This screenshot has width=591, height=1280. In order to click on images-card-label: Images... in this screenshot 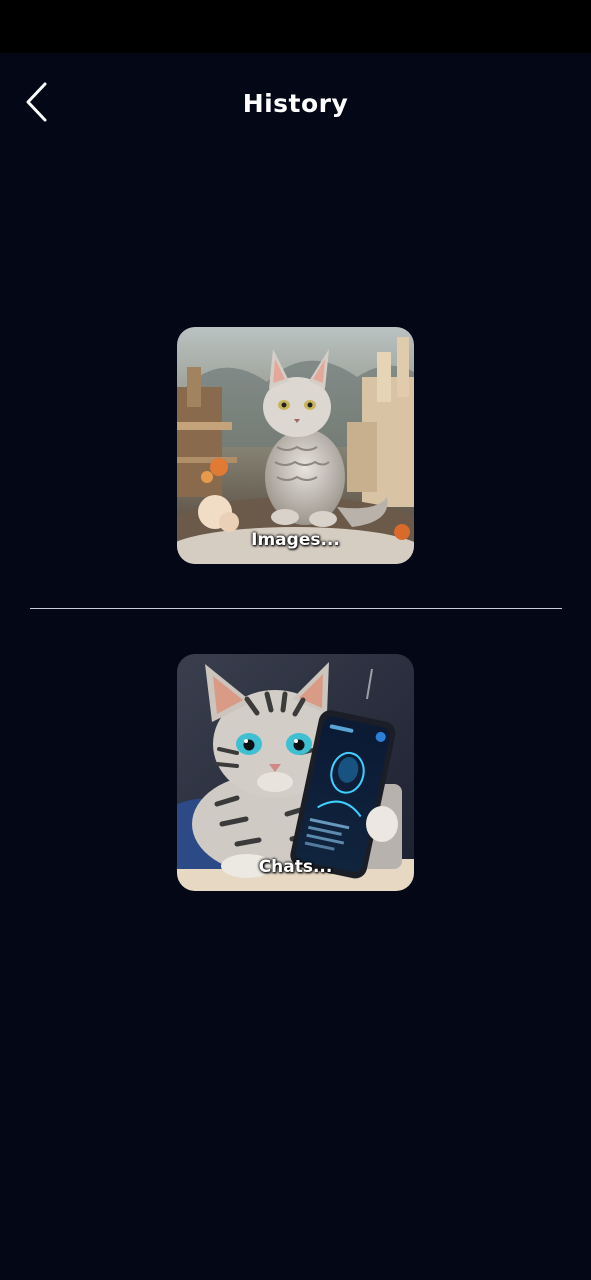, I will do `click(295, 540)`.